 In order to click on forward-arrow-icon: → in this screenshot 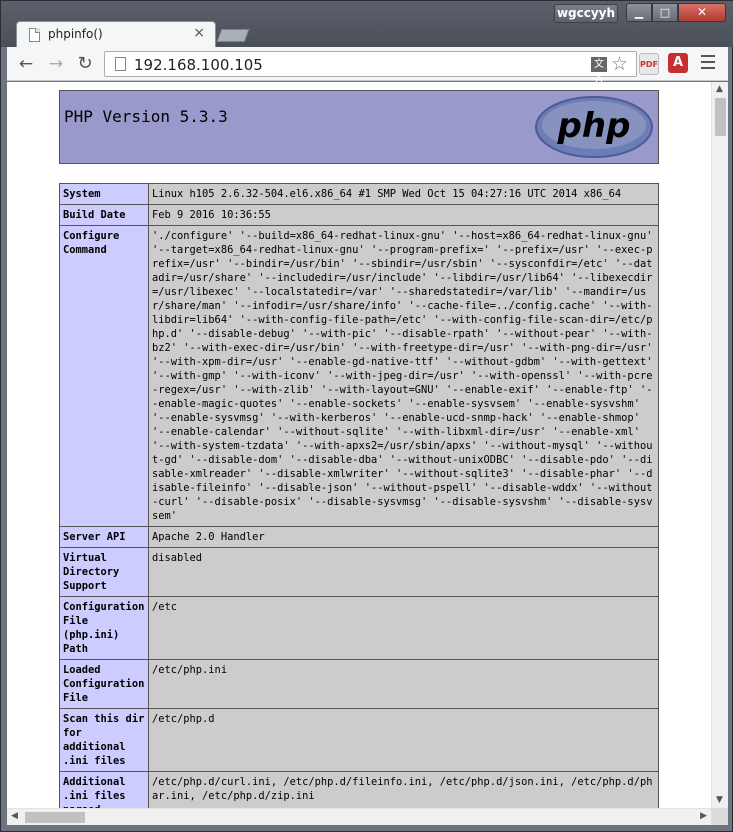, I will do `click(56, 64)`.